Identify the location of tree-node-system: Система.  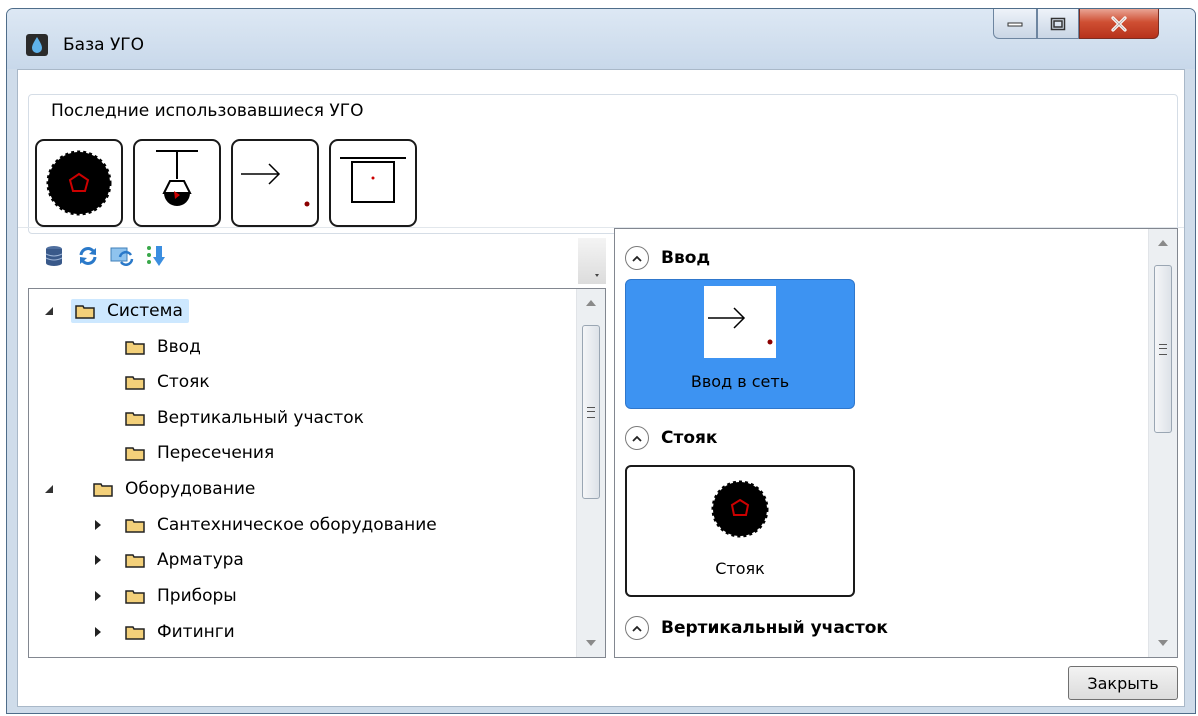
(116, 311).